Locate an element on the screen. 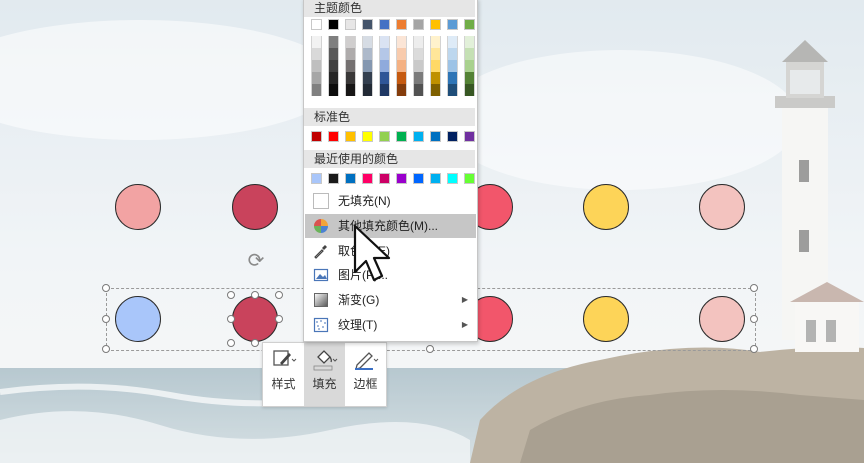  circle-pink-top is located at coordinates (138, 207).